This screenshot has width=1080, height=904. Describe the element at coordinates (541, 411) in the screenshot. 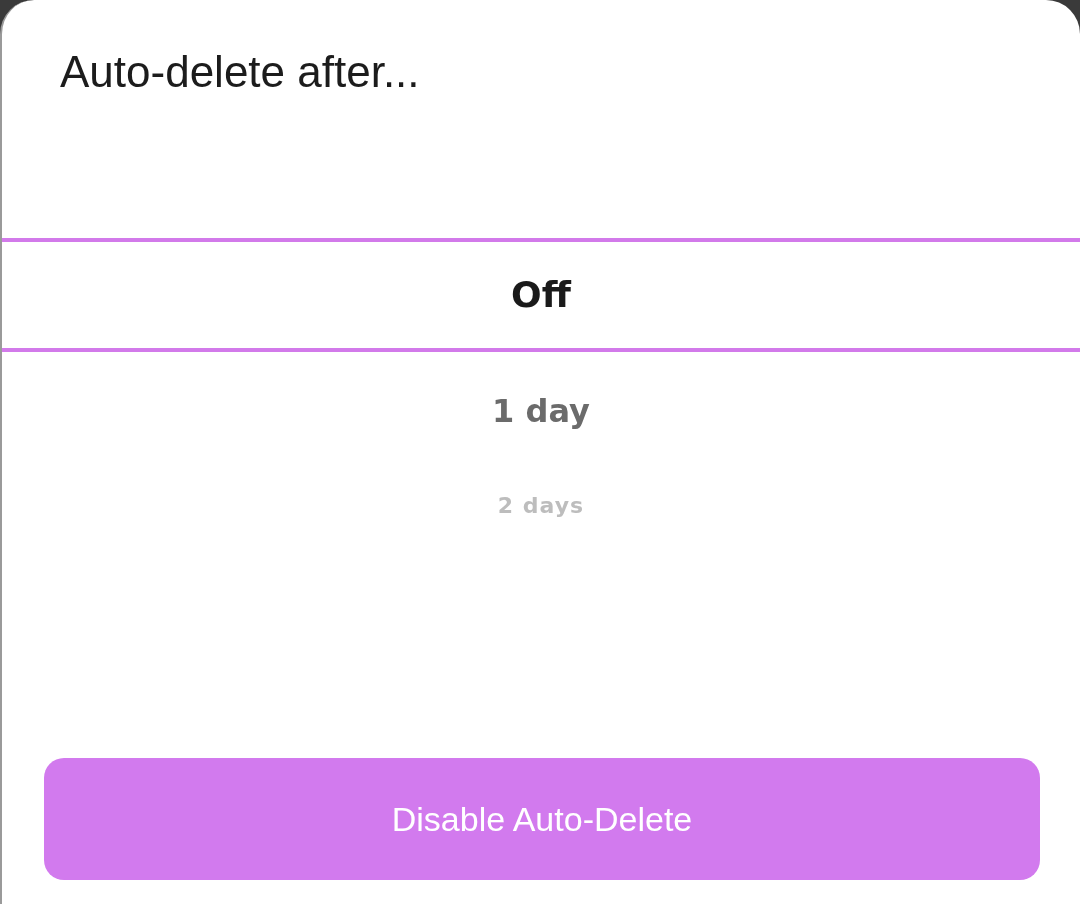

I see `picker-option: 1 day` at that location.